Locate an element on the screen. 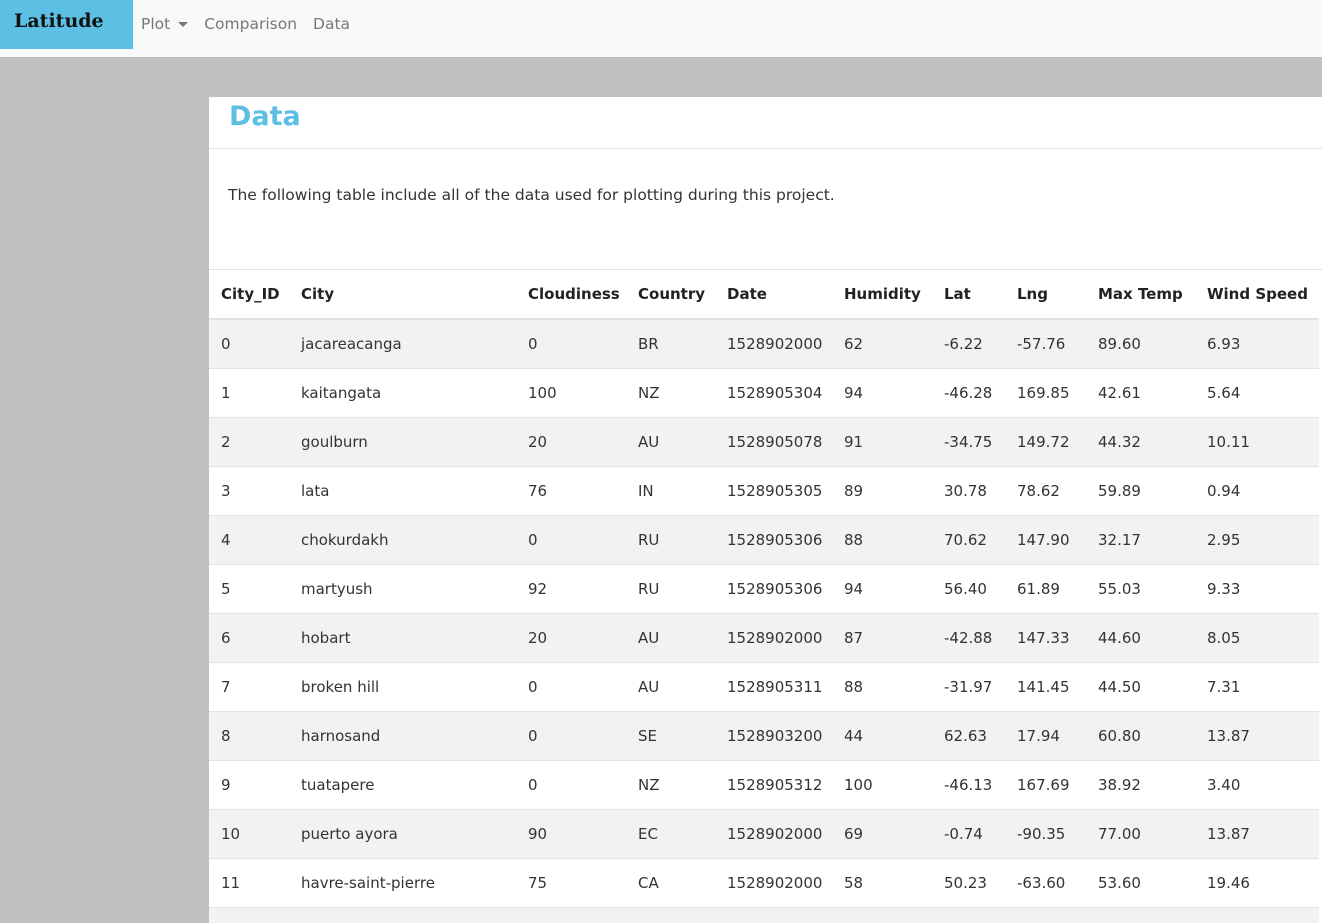 Image resolution: width=1322 pixels, height=923 pixels. table-cell: 75 is located at coordinates (571, 883).